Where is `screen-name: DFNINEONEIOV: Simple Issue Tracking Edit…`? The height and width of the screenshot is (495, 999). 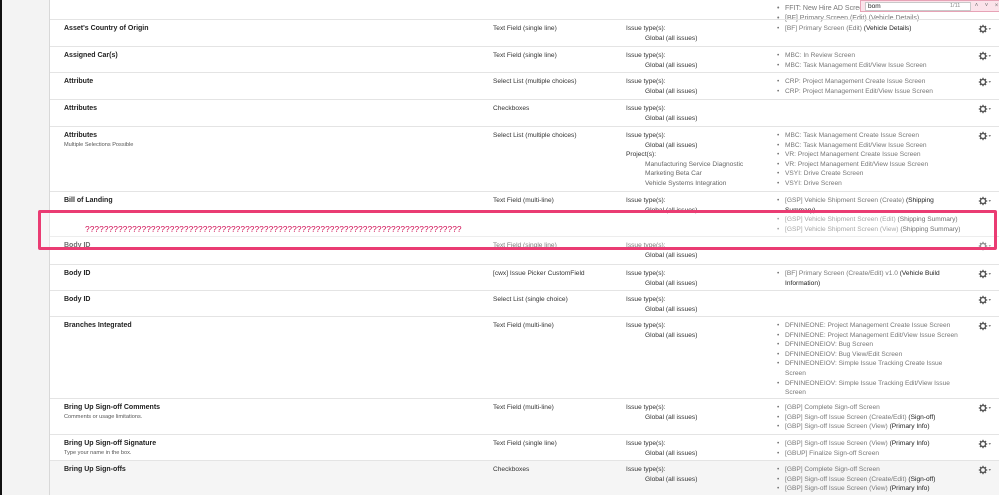
screen-name: DFNINEONEIOV: Simple Issue Tracking Edit… is located at coordinates (867, 388).